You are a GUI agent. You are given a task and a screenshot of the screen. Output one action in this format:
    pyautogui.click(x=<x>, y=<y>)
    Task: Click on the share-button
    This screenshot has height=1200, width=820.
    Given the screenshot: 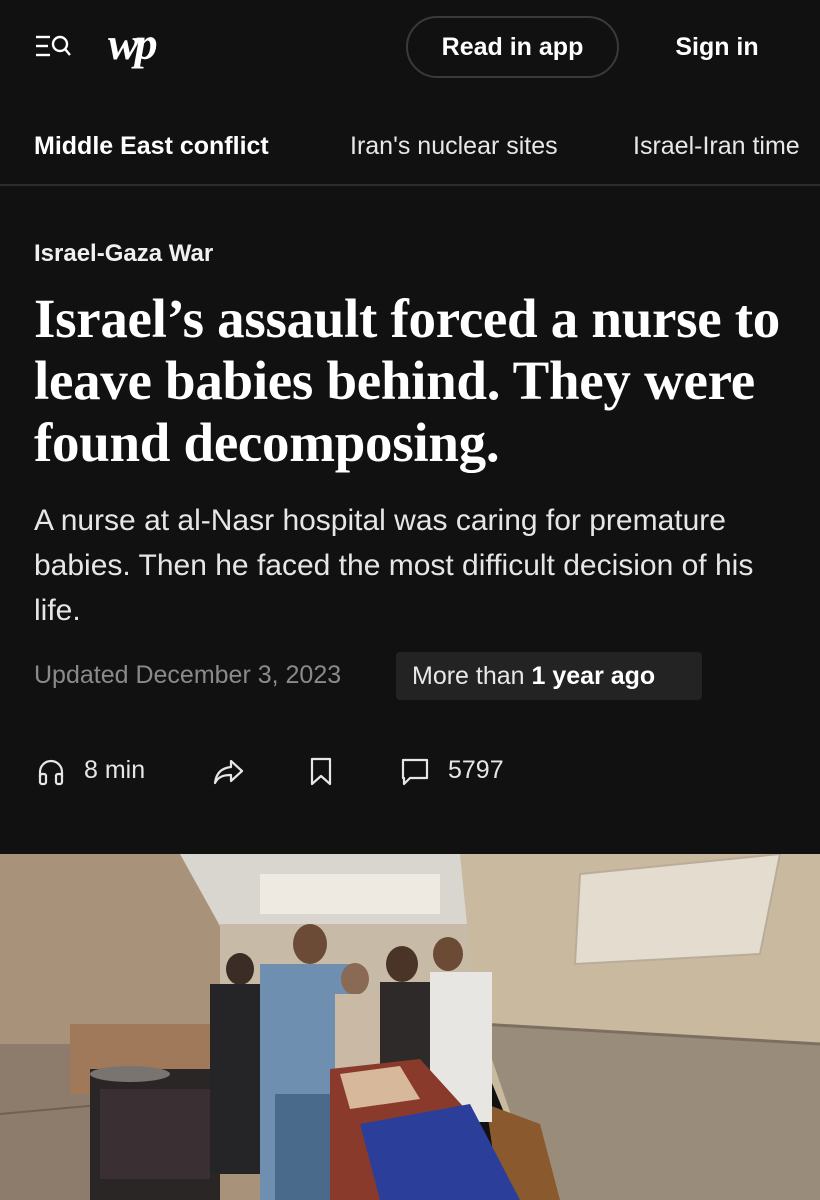 What is the action you would take?
    pyautogui.click(x=232, y=771)
    